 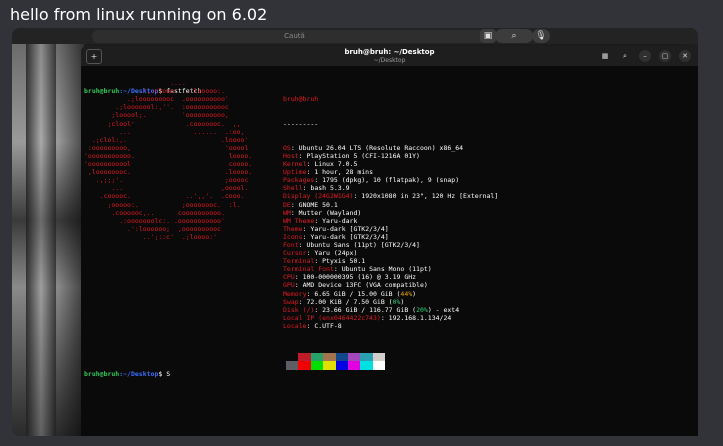 I want to click on info-key: Font, so click(x=291, y=244).